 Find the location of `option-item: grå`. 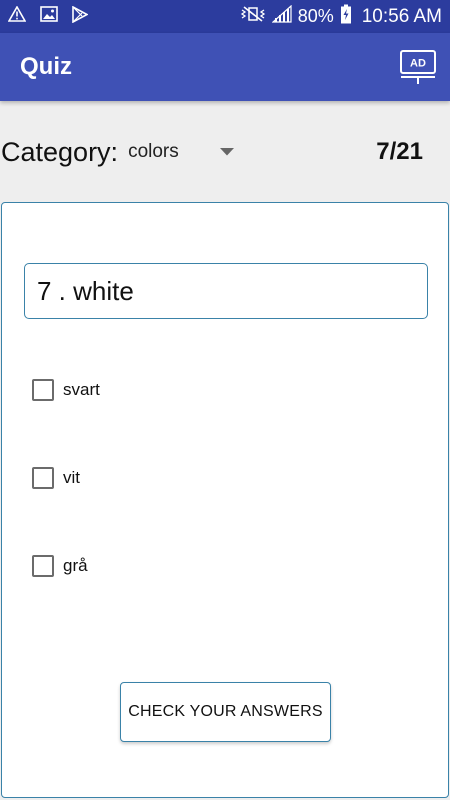

option-item: grå is located at coordinates (60, 566).